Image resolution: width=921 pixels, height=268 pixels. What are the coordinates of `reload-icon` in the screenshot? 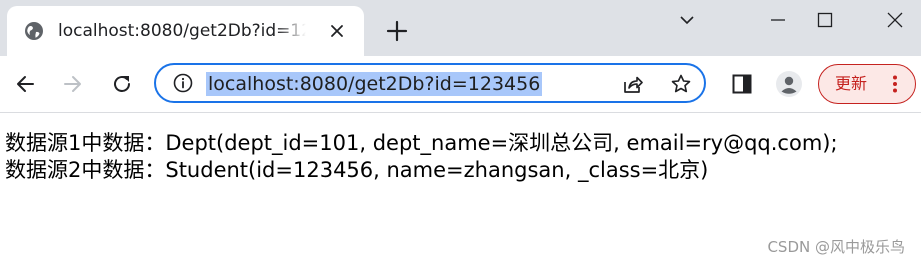 It's located at (122, 84).